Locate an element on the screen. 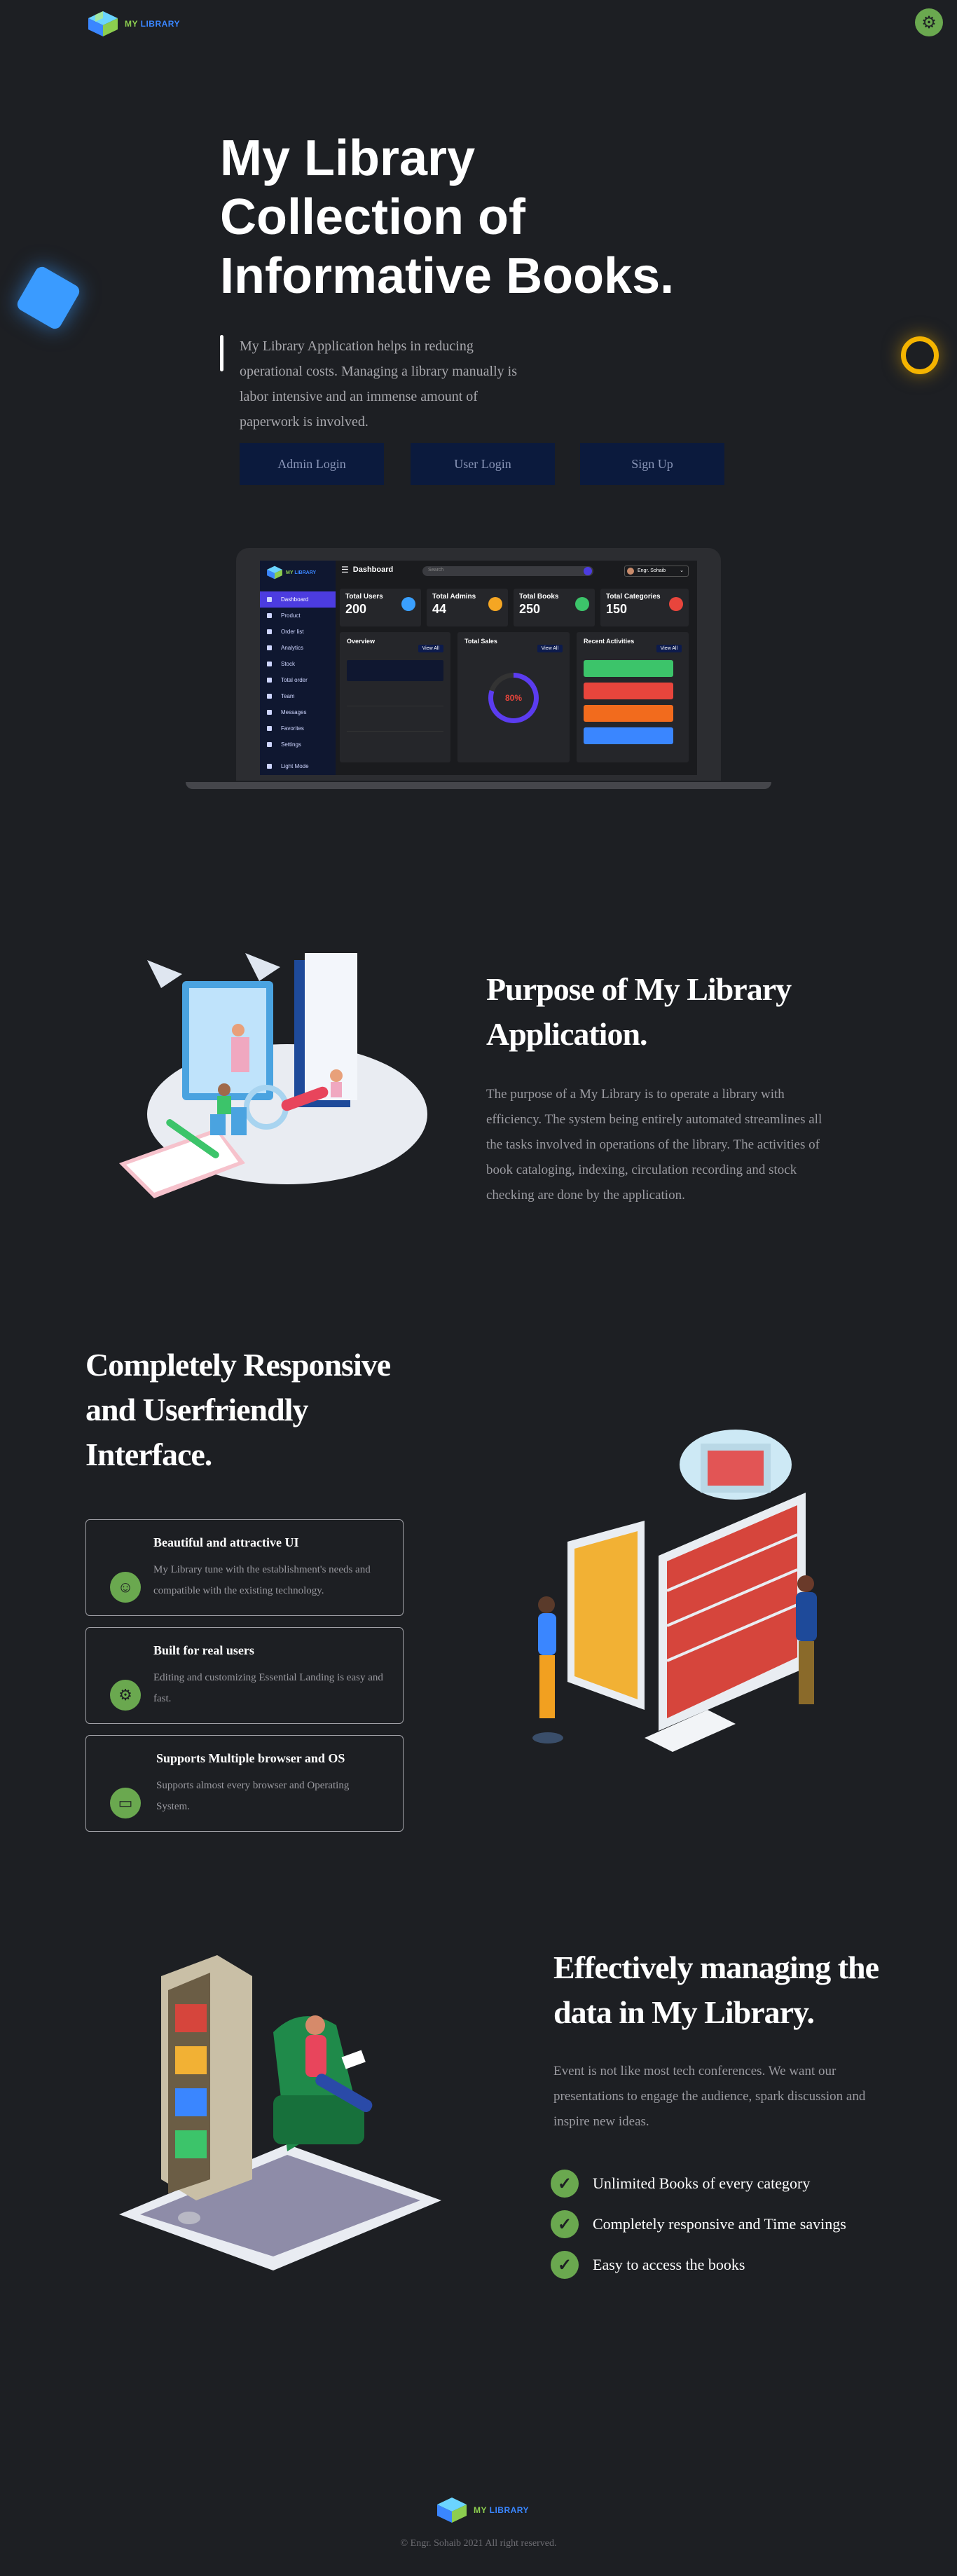  blue-diamond-decoration is located at coordinates (48, 297).